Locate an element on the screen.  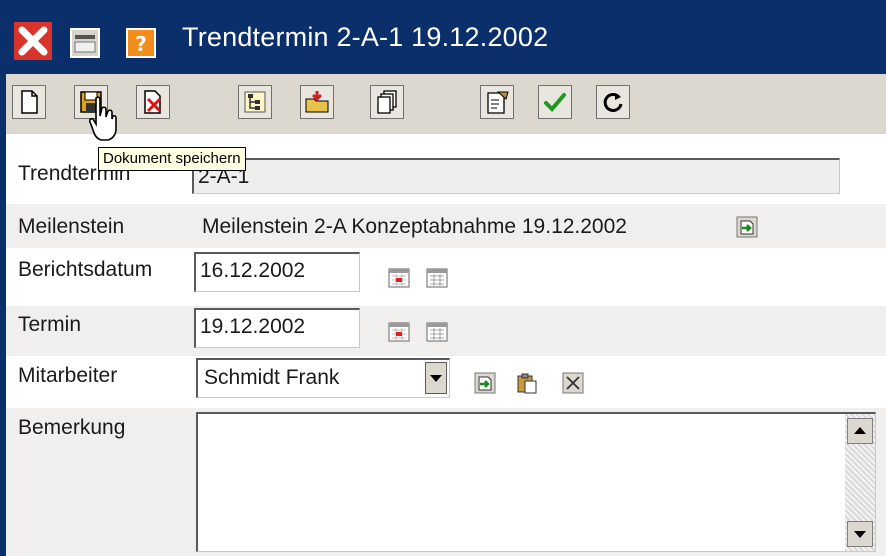
berichtsdatum-label: Berichtsdatum is located at coordinates (85, 269).